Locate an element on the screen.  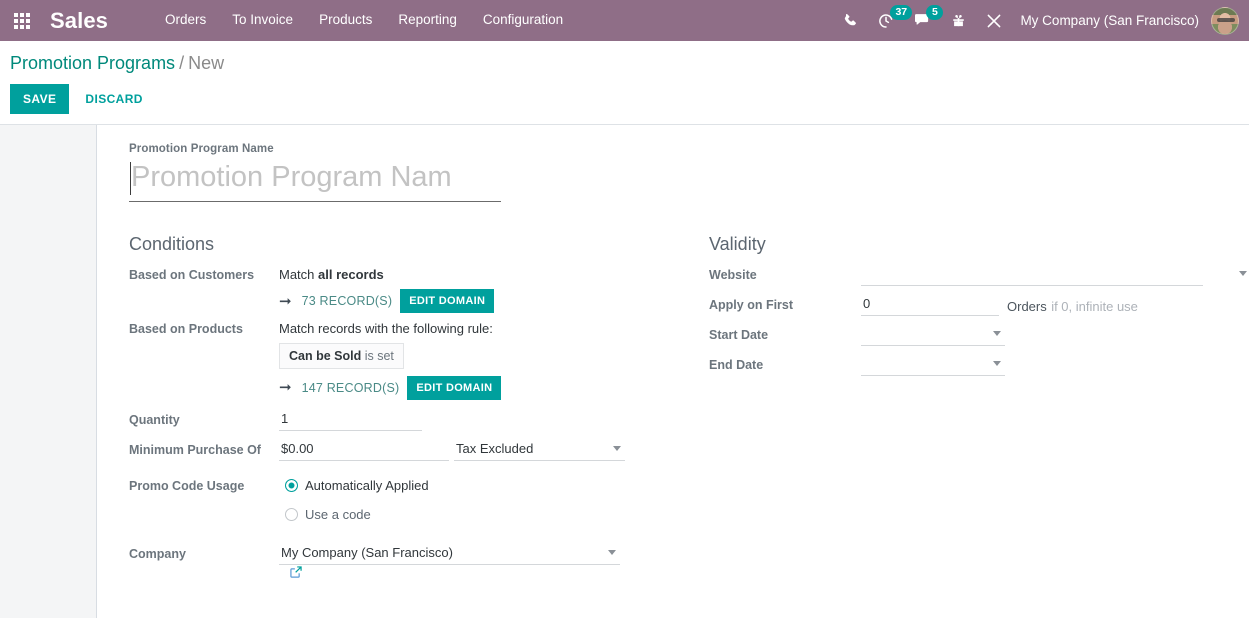
menu-item-reporting: Reporting is located at coordinates (427, 20).